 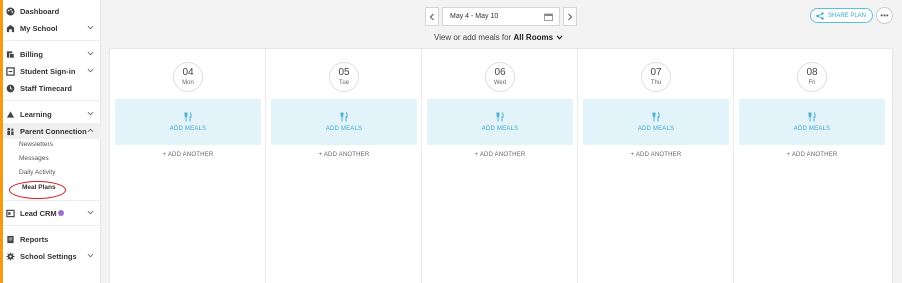 What do you see at coordinates (10, 114) in the screenshot?
I see `learning-icon` at bounding box center [10, 114].